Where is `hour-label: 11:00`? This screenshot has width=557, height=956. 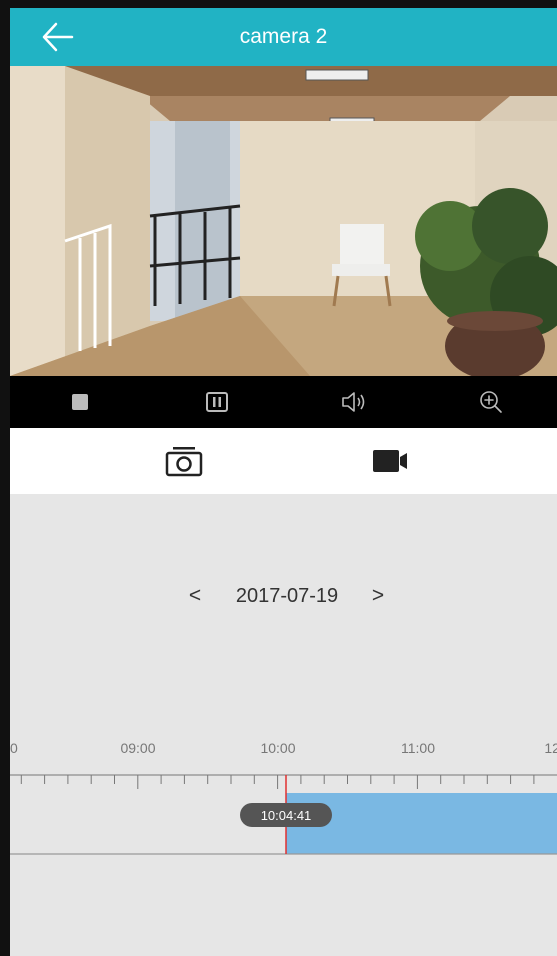
hour-label: 11:00 is located at coordinates (418, 748).